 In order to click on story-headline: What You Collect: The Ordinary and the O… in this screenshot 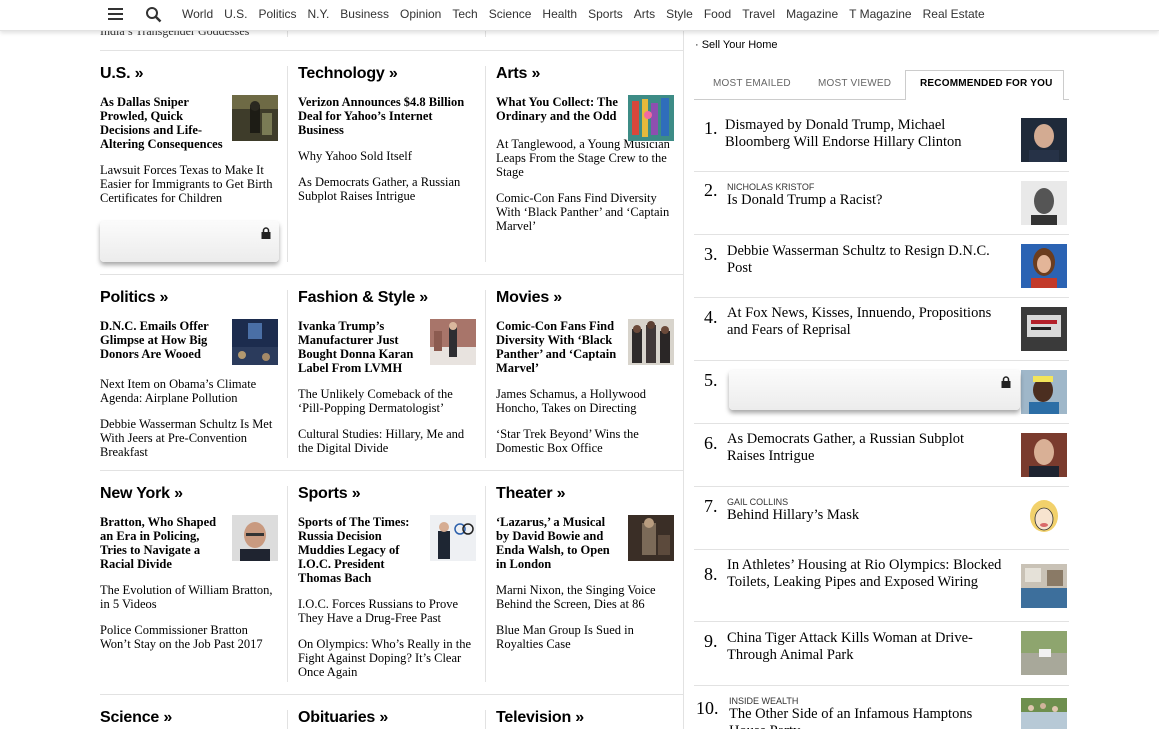, I will do `click(558, 109)`.